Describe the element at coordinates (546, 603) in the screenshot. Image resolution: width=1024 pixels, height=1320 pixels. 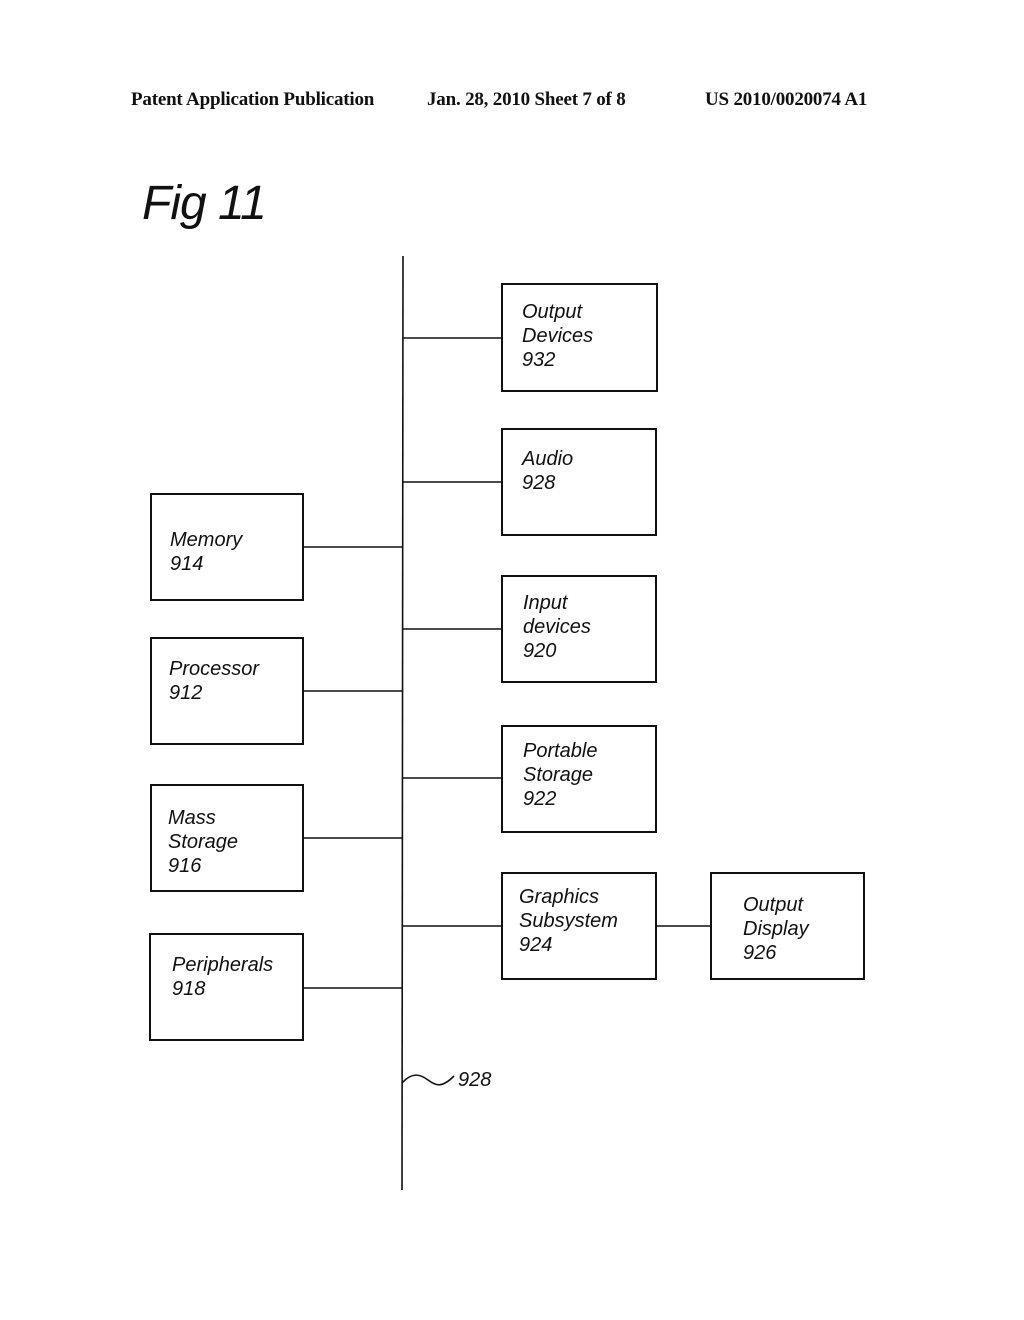
I see `input-devices-label-line: Input` at that location.